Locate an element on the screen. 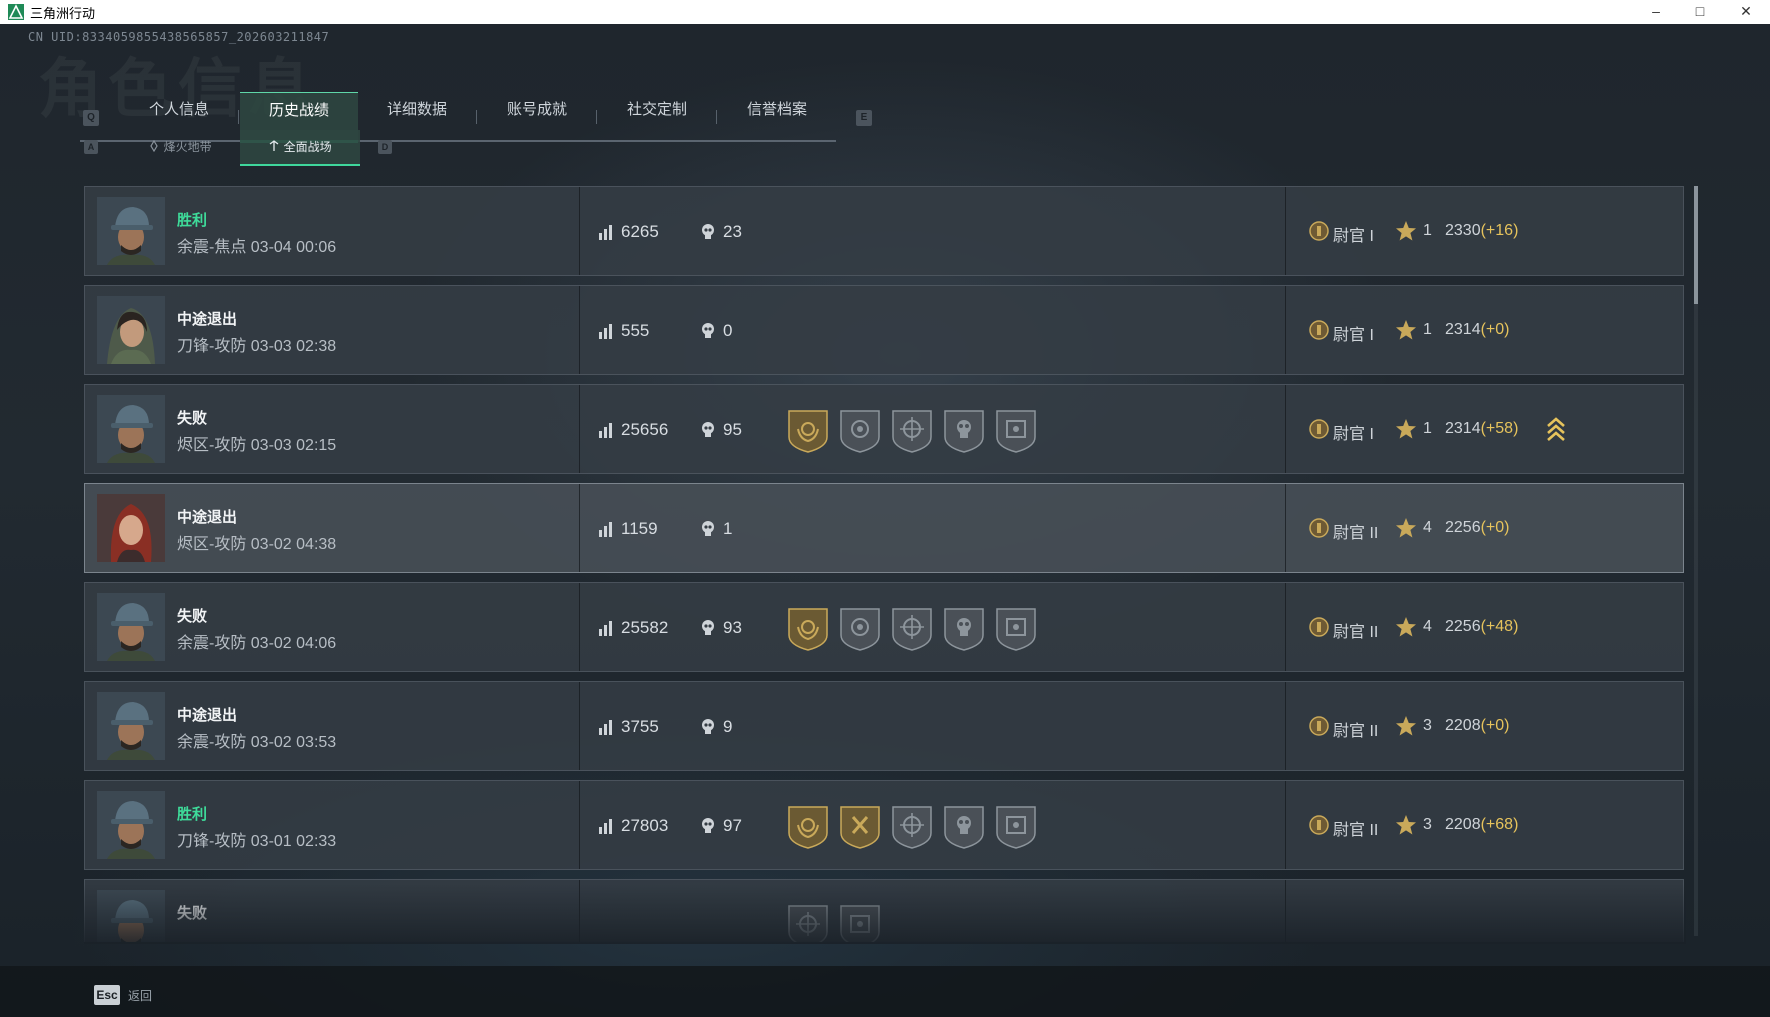  rank-points-group: 2208(+68) is located at coordinates (1481, 825).